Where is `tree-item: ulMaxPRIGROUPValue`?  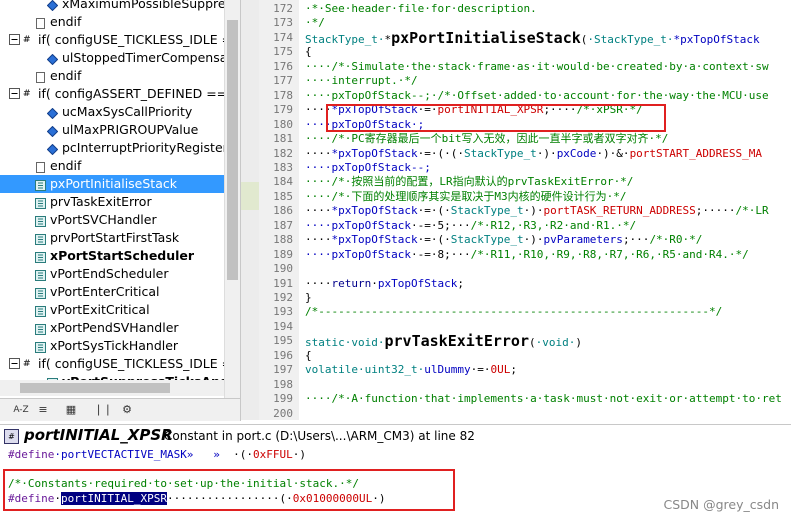
tree-item: ulMaxPRIGROUPValue is located at coordinates (112, 130).